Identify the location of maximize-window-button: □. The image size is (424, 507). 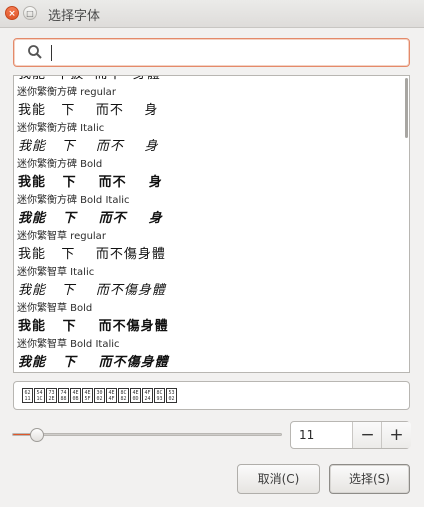
(30, 13).